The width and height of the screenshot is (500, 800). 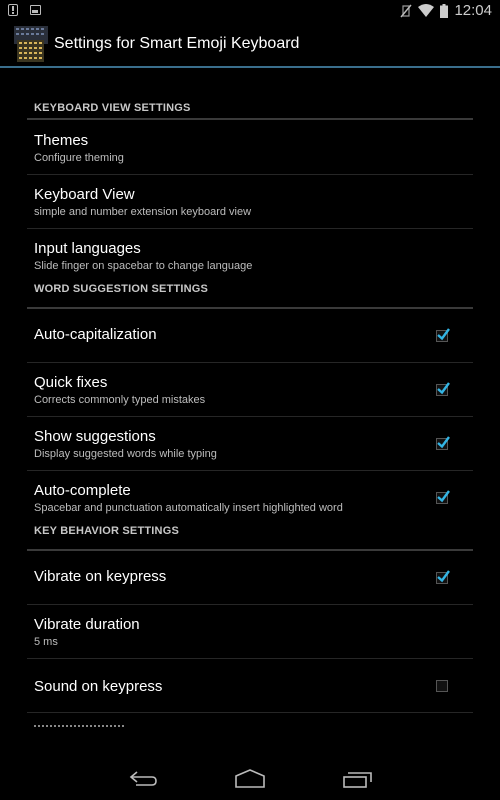 I want to click on pref-title: Vibrate duration, so click(x=87, y=624).